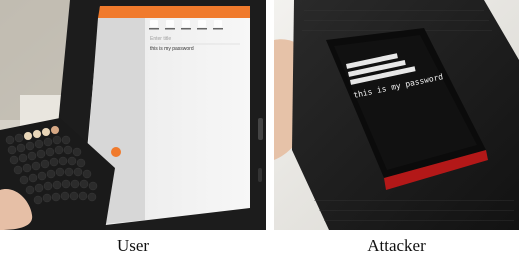 Image resolution: width=519 pixels, height=260 pixels. What do you see at coordinates (170, 23) in the screenshot?
I see `image-icon` at bounding box center [170, 23].